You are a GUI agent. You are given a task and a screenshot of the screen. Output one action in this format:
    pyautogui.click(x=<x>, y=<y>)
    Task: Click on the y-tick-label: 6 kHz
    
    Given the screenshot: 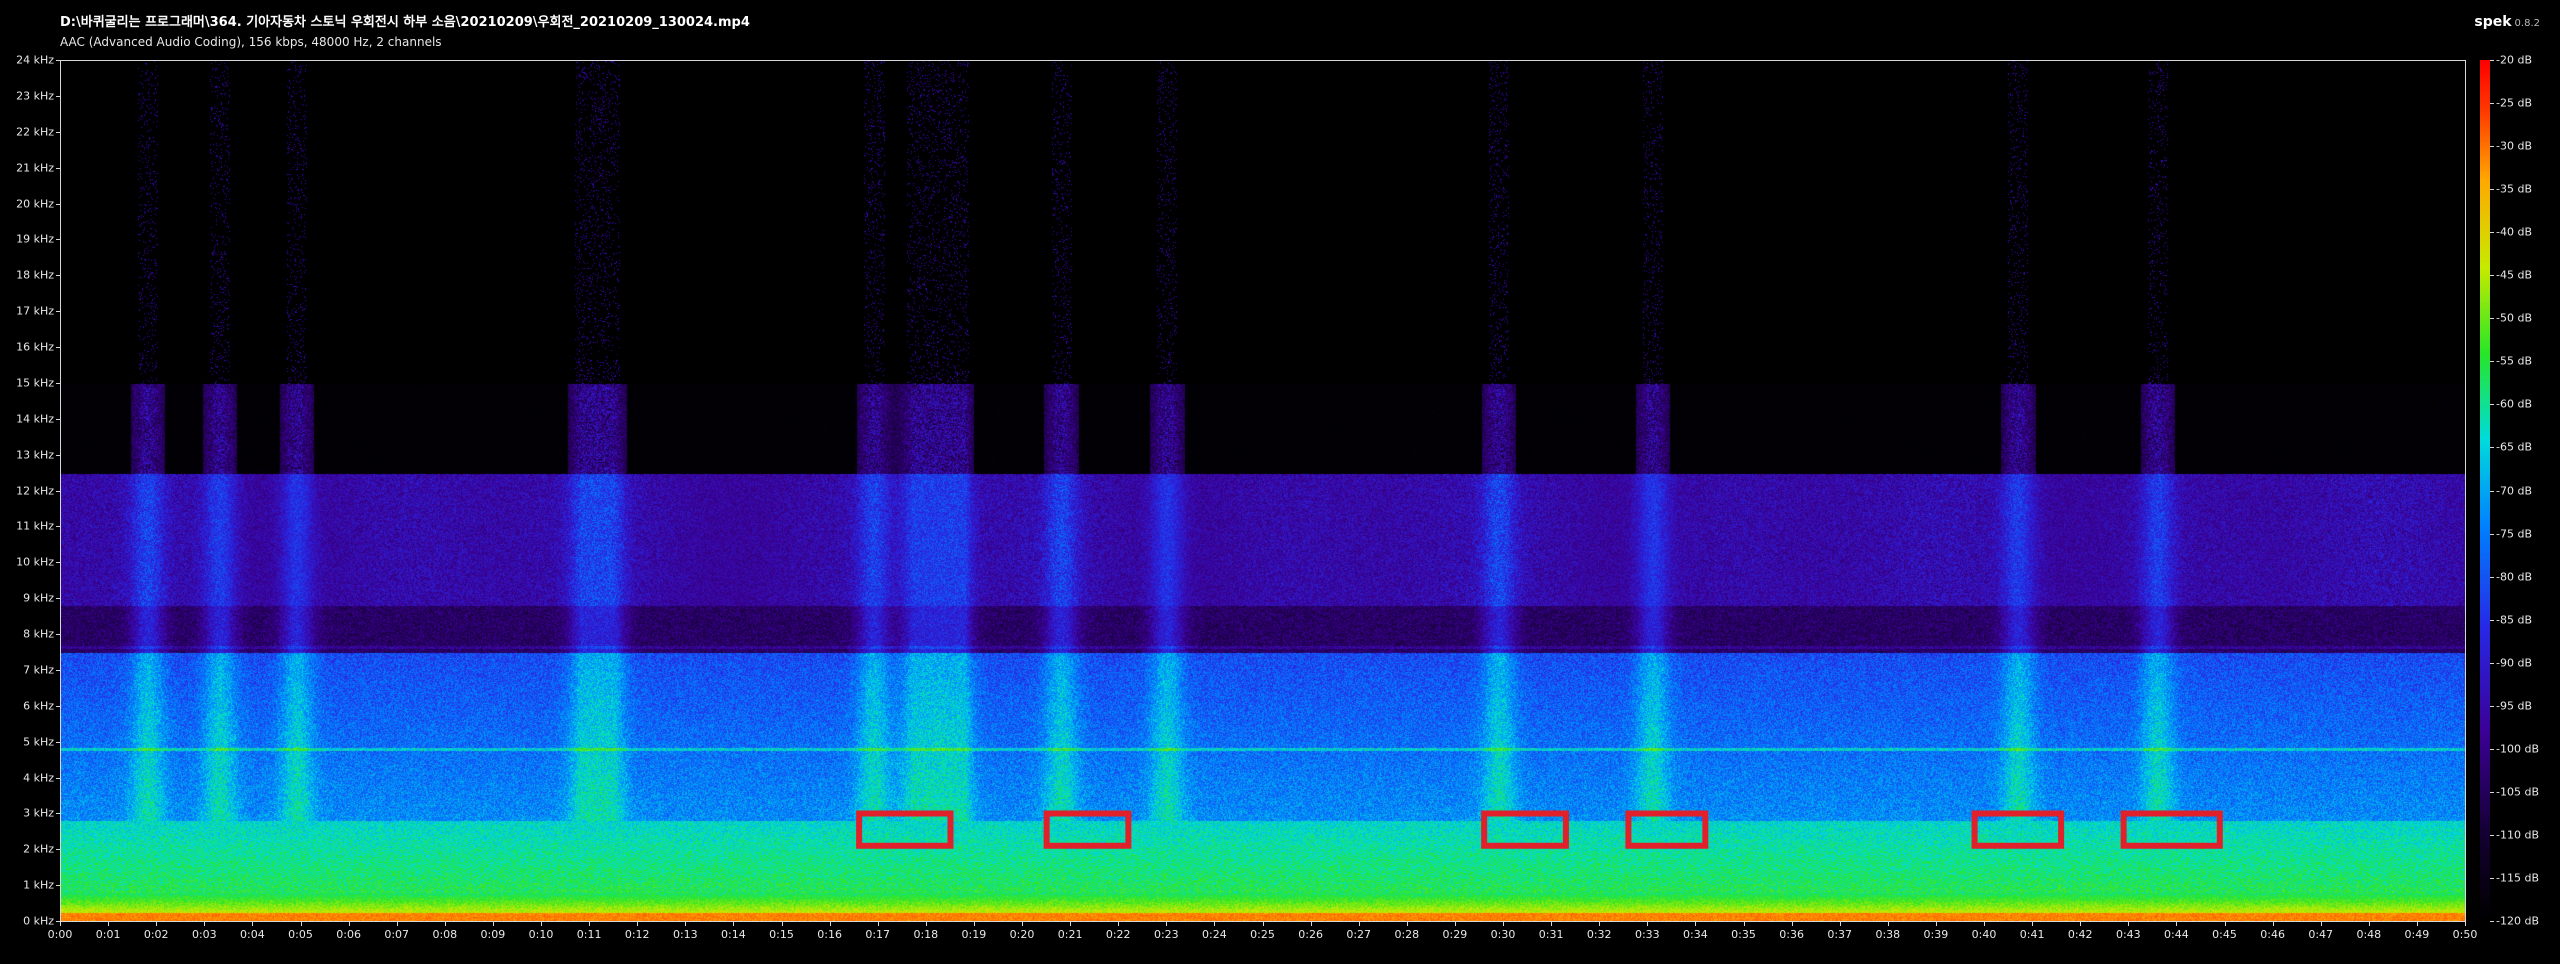 What is the action you would take?
    pyautogui.click(x=38, y=706)
    